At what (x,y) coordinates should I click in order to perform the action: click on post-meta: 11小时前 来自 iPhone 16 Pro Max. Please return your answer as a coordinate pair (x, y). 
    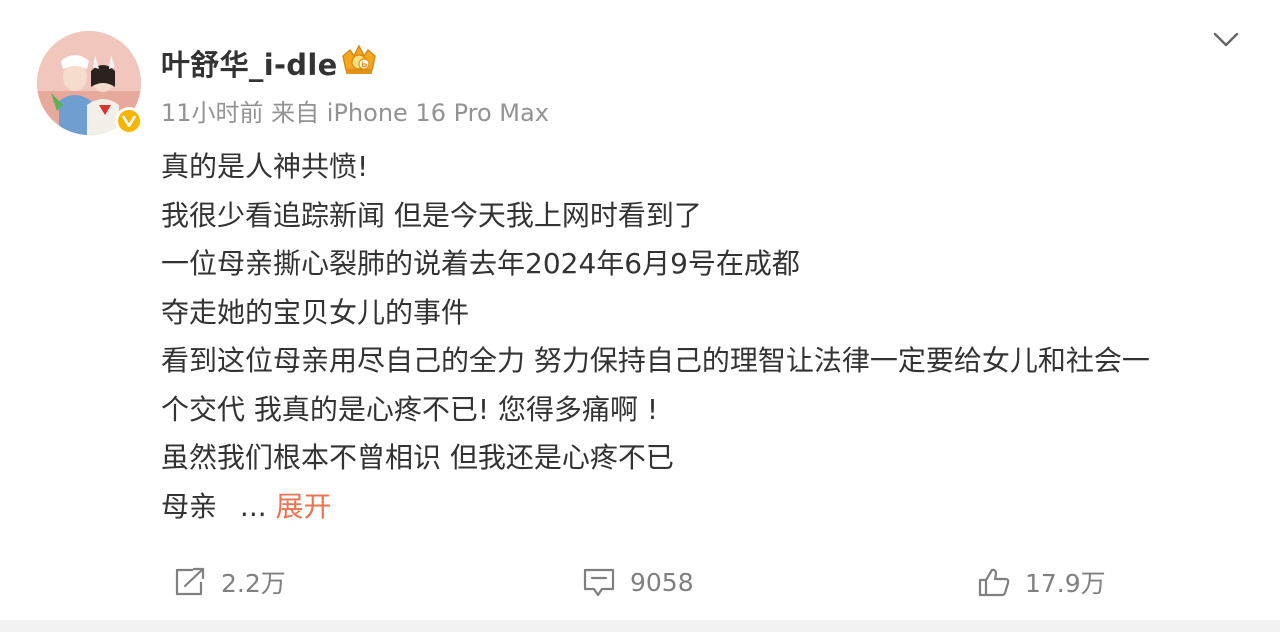
    Looking at the image, I should click on (355, 113).